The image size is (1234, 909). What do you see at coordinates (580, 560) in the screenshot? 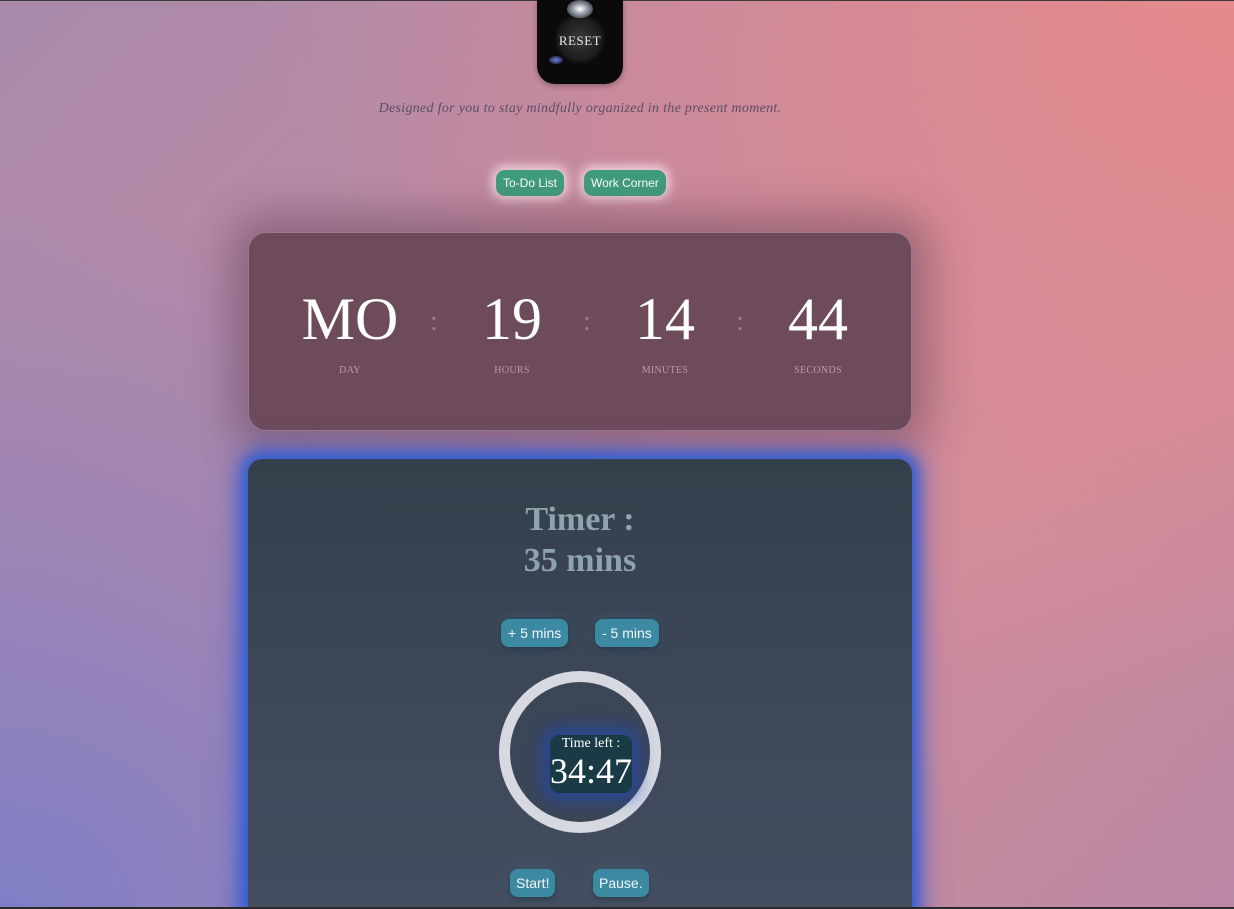
I see `timer-duration: 35 mins` at bounding box center [580, 560].